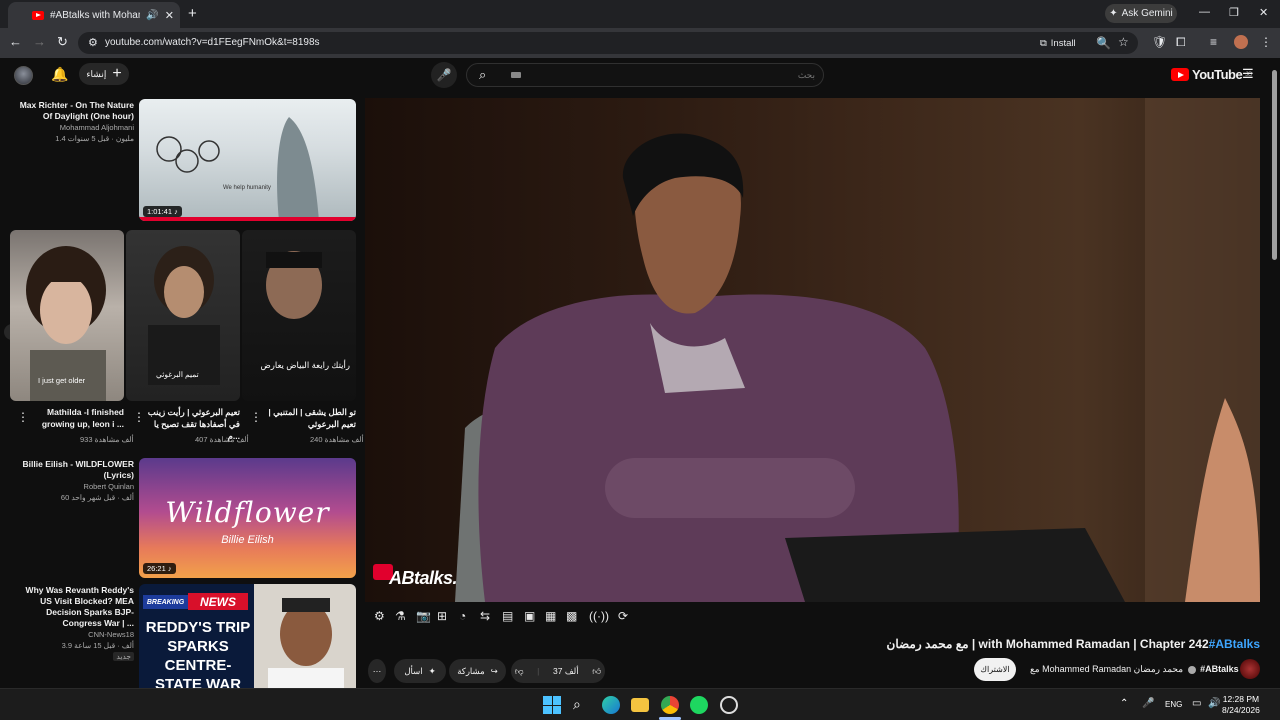  Describe the element at coordinates (442, 616) in the screenshot. I see `add-image-icon: ⊞` at that location.